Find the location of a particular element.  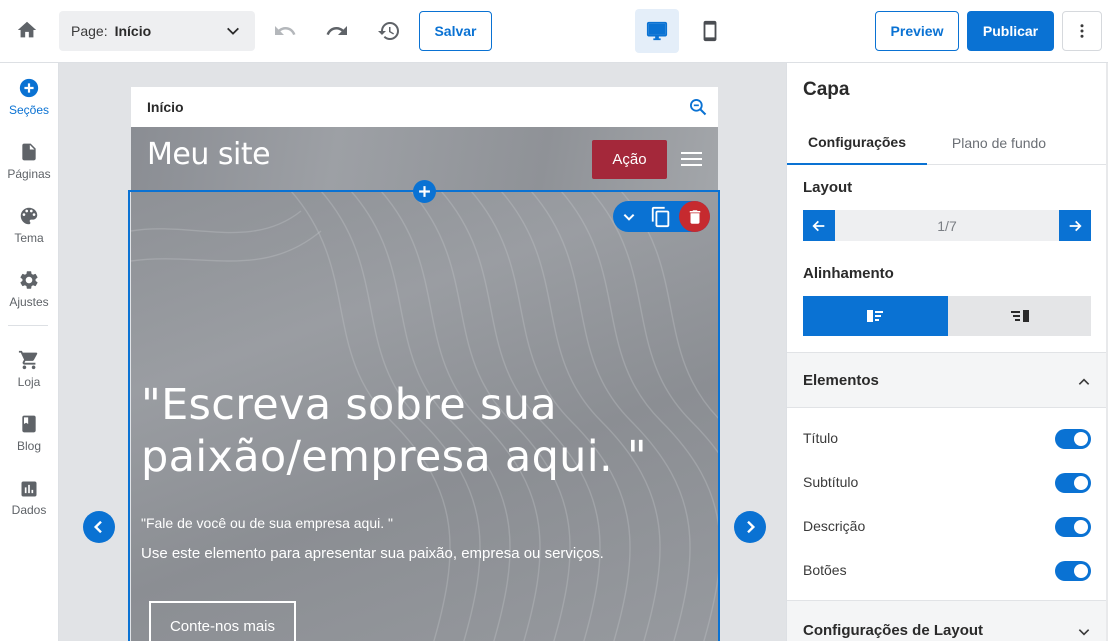

plus-icon is located at coordinates (424, 191).